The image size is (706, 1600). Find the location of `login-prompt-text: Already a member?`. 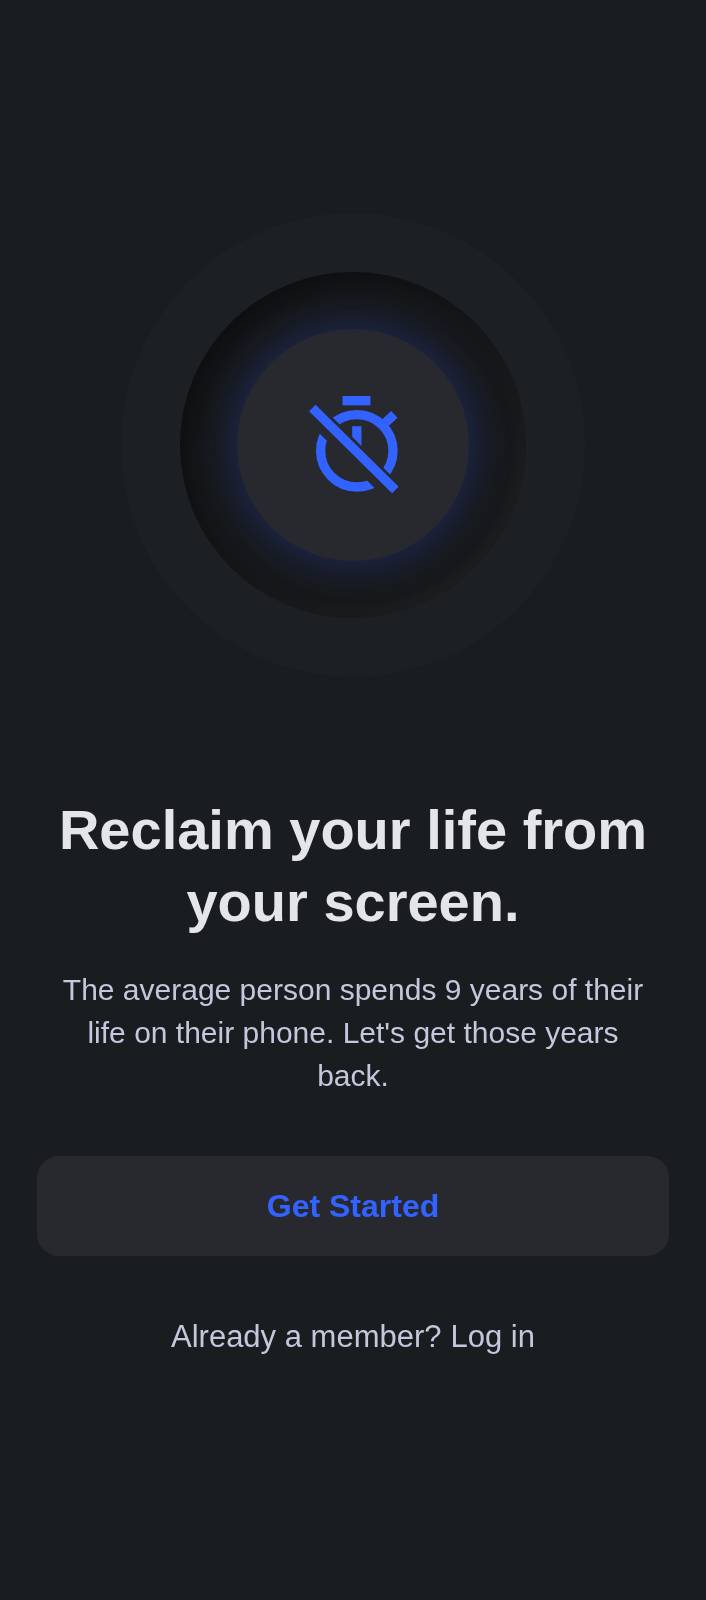

login-prompt-text: Already a member? is located at coordinates (306, 1337).